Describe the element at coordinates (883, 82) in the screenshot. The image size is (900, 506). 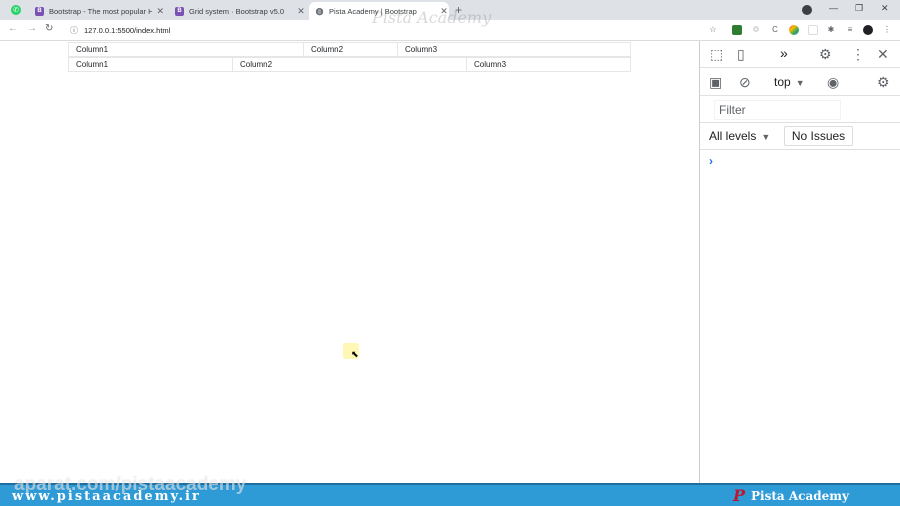
I see `console-settings-gear-icon: ⚙` at that location.